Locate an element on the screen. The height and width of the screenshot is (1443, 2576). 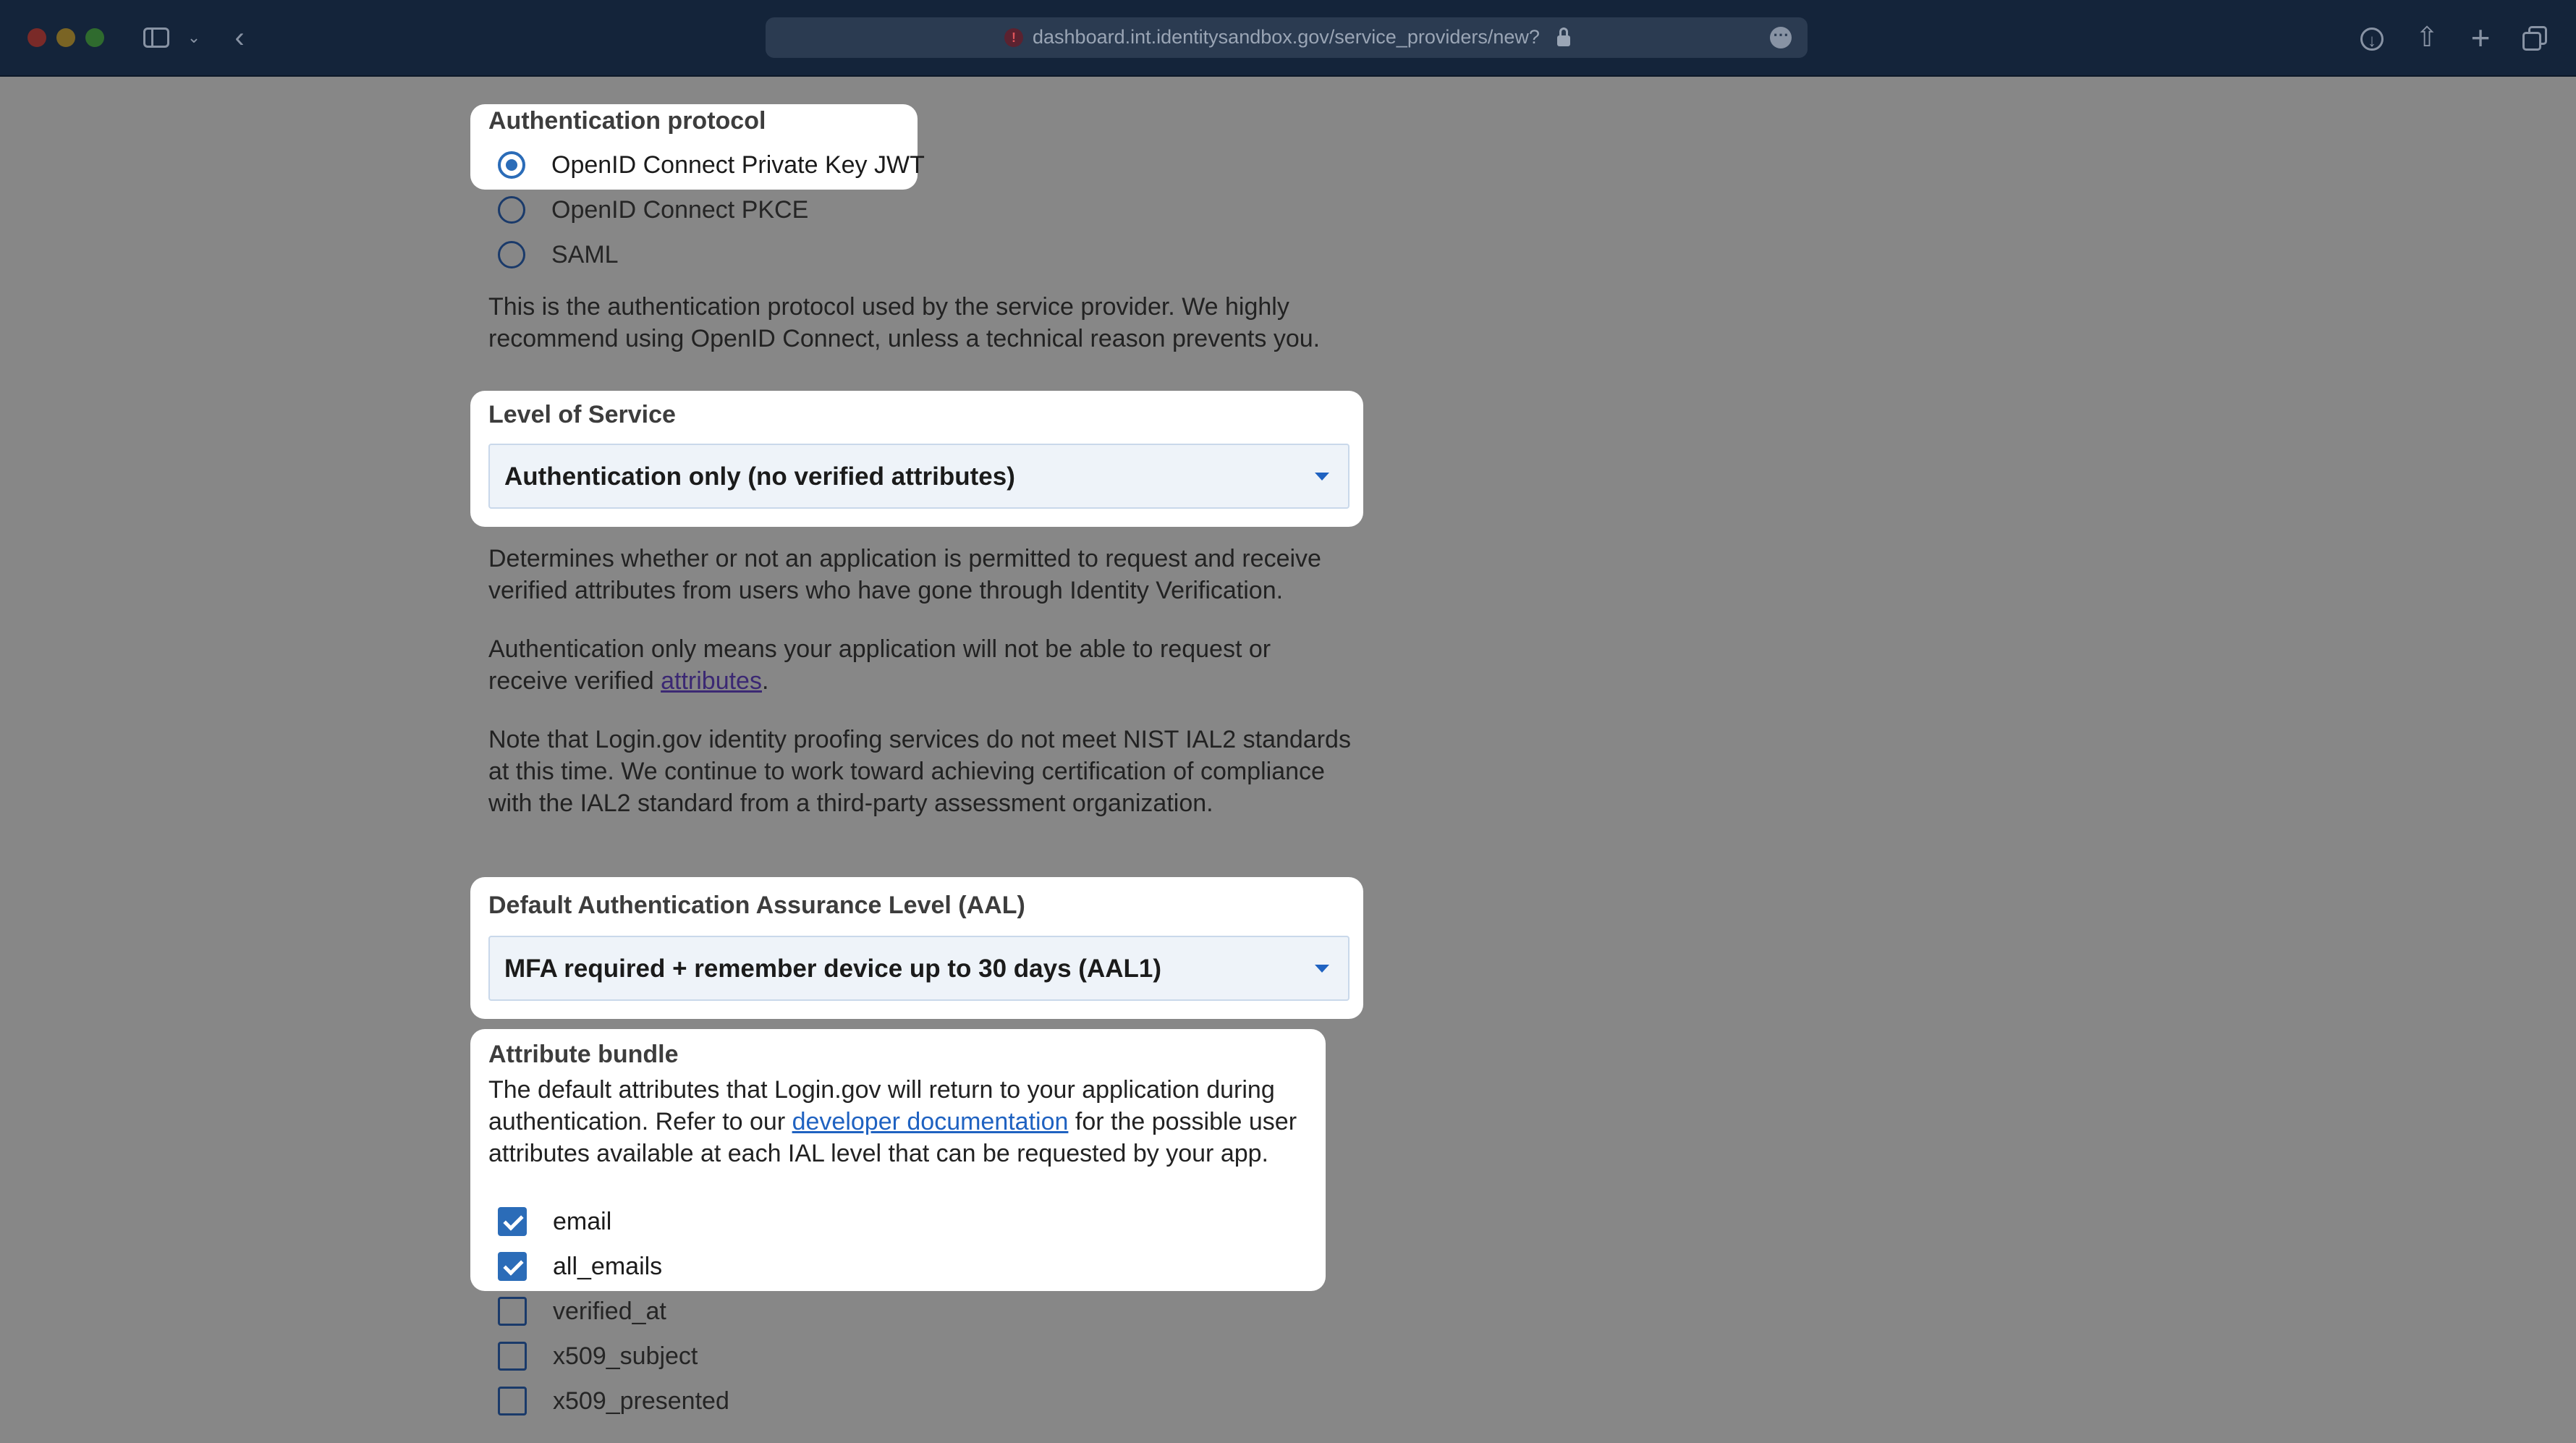
desc-text: . is located at coordinates (765, 681).